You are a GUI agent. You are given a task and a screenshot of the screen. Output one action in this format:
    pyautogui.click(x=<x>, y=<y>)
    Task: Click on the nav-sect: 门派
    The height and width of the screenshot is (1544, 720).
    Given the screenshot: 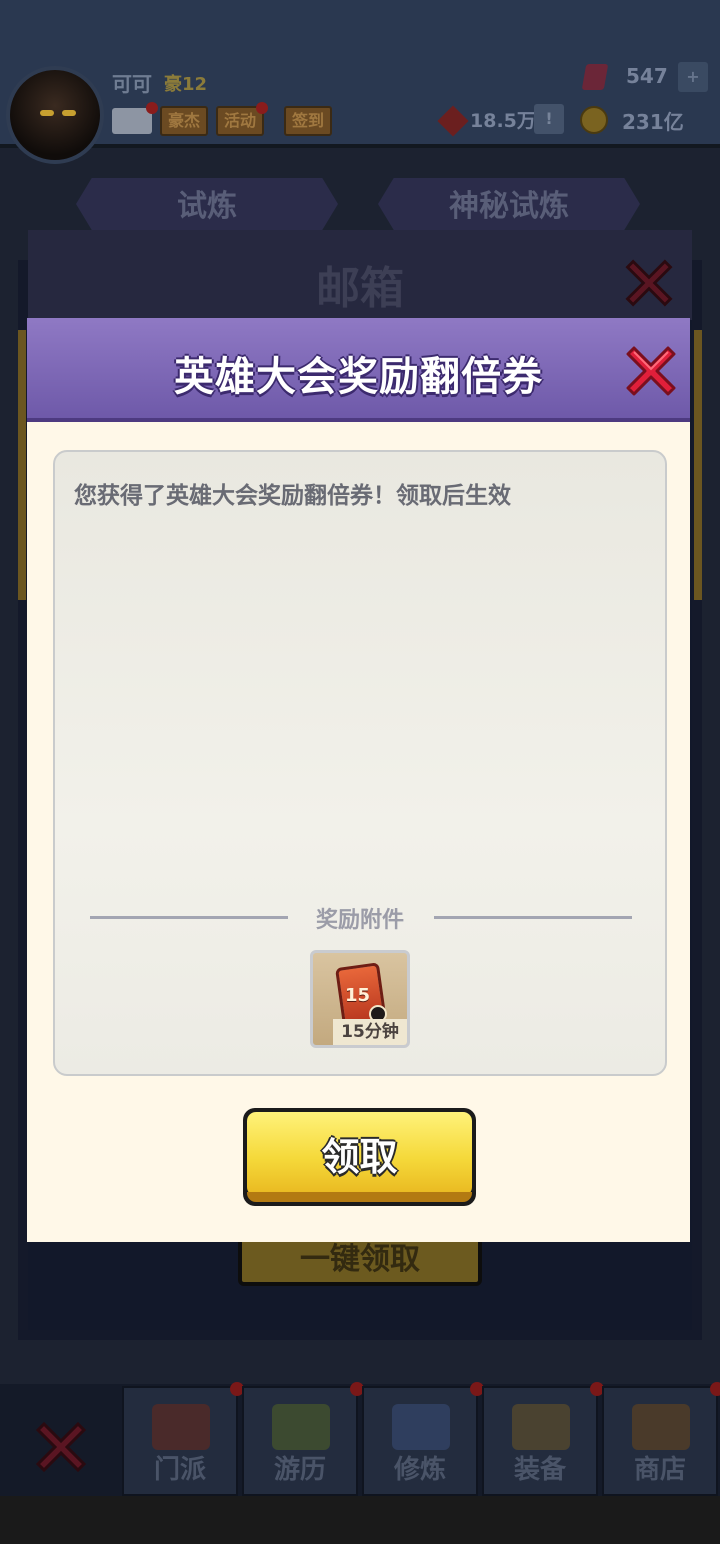 What is the action you would take?
    pyautogui.click(x=183, y=1439)
    